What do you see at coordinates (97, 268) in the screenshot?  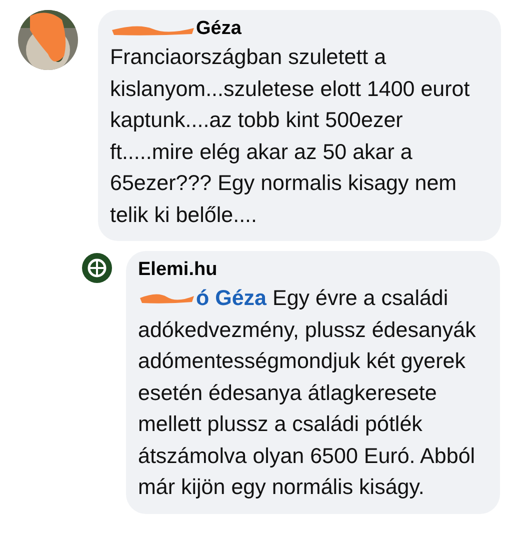 I see `logo-icon` at bounding box center [97, 268].